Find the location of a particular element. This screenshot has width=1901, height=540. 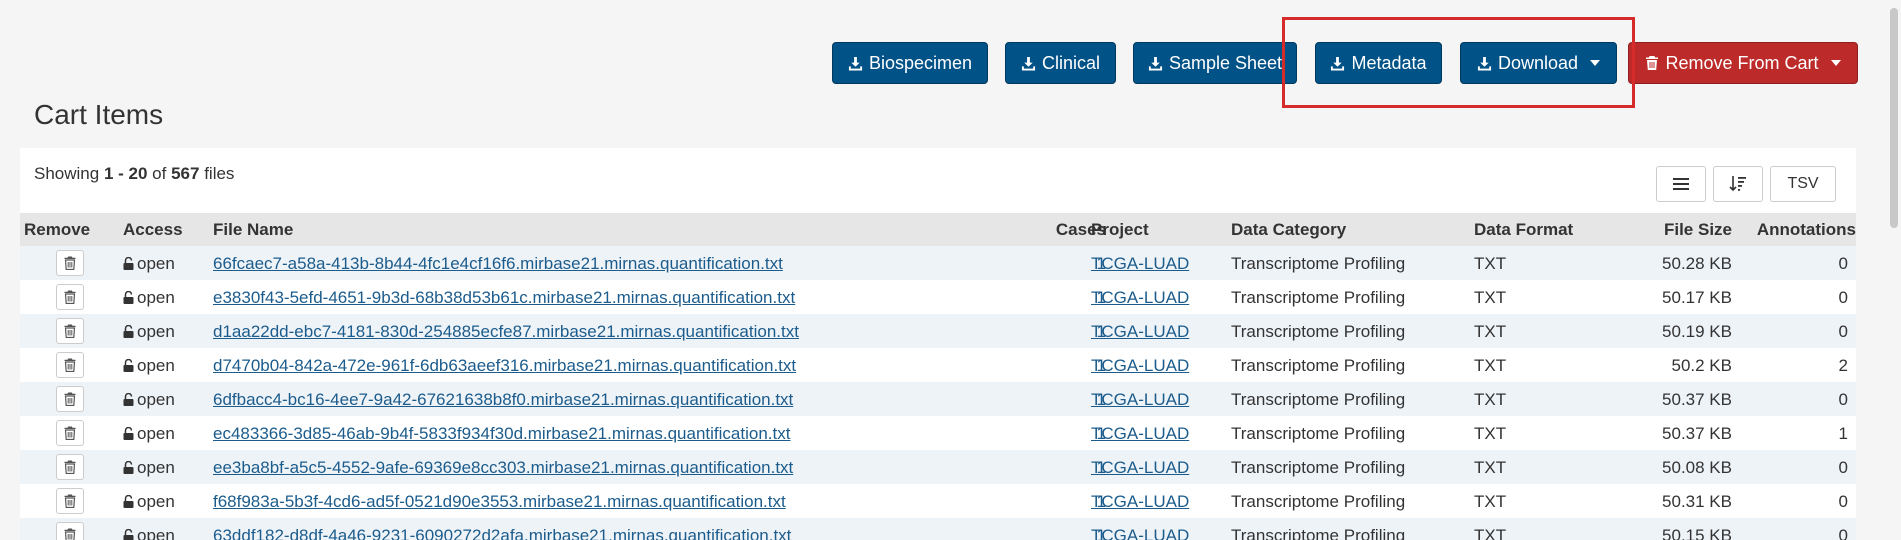

list-view-button is located at coordinates (1681, 184).